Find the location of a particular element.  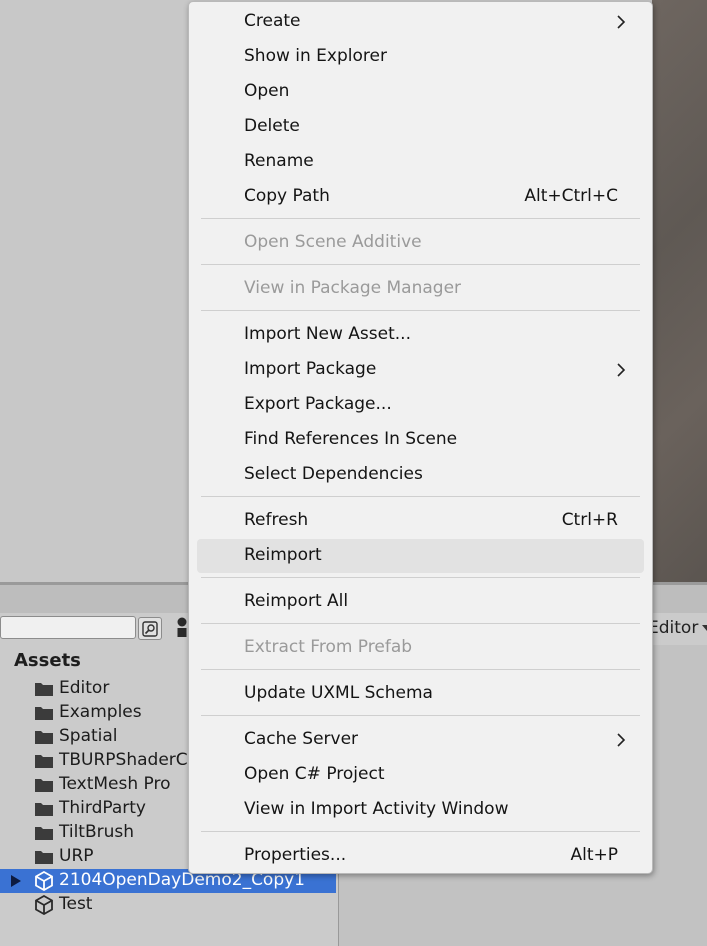

menu-item-rename: Rename is located at coordinates (420, 162).